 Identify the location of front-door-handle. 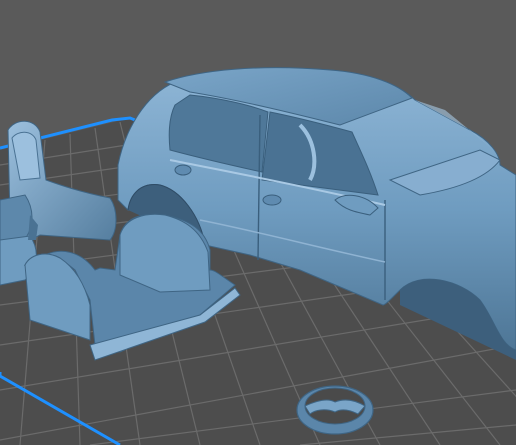
(183, 170).